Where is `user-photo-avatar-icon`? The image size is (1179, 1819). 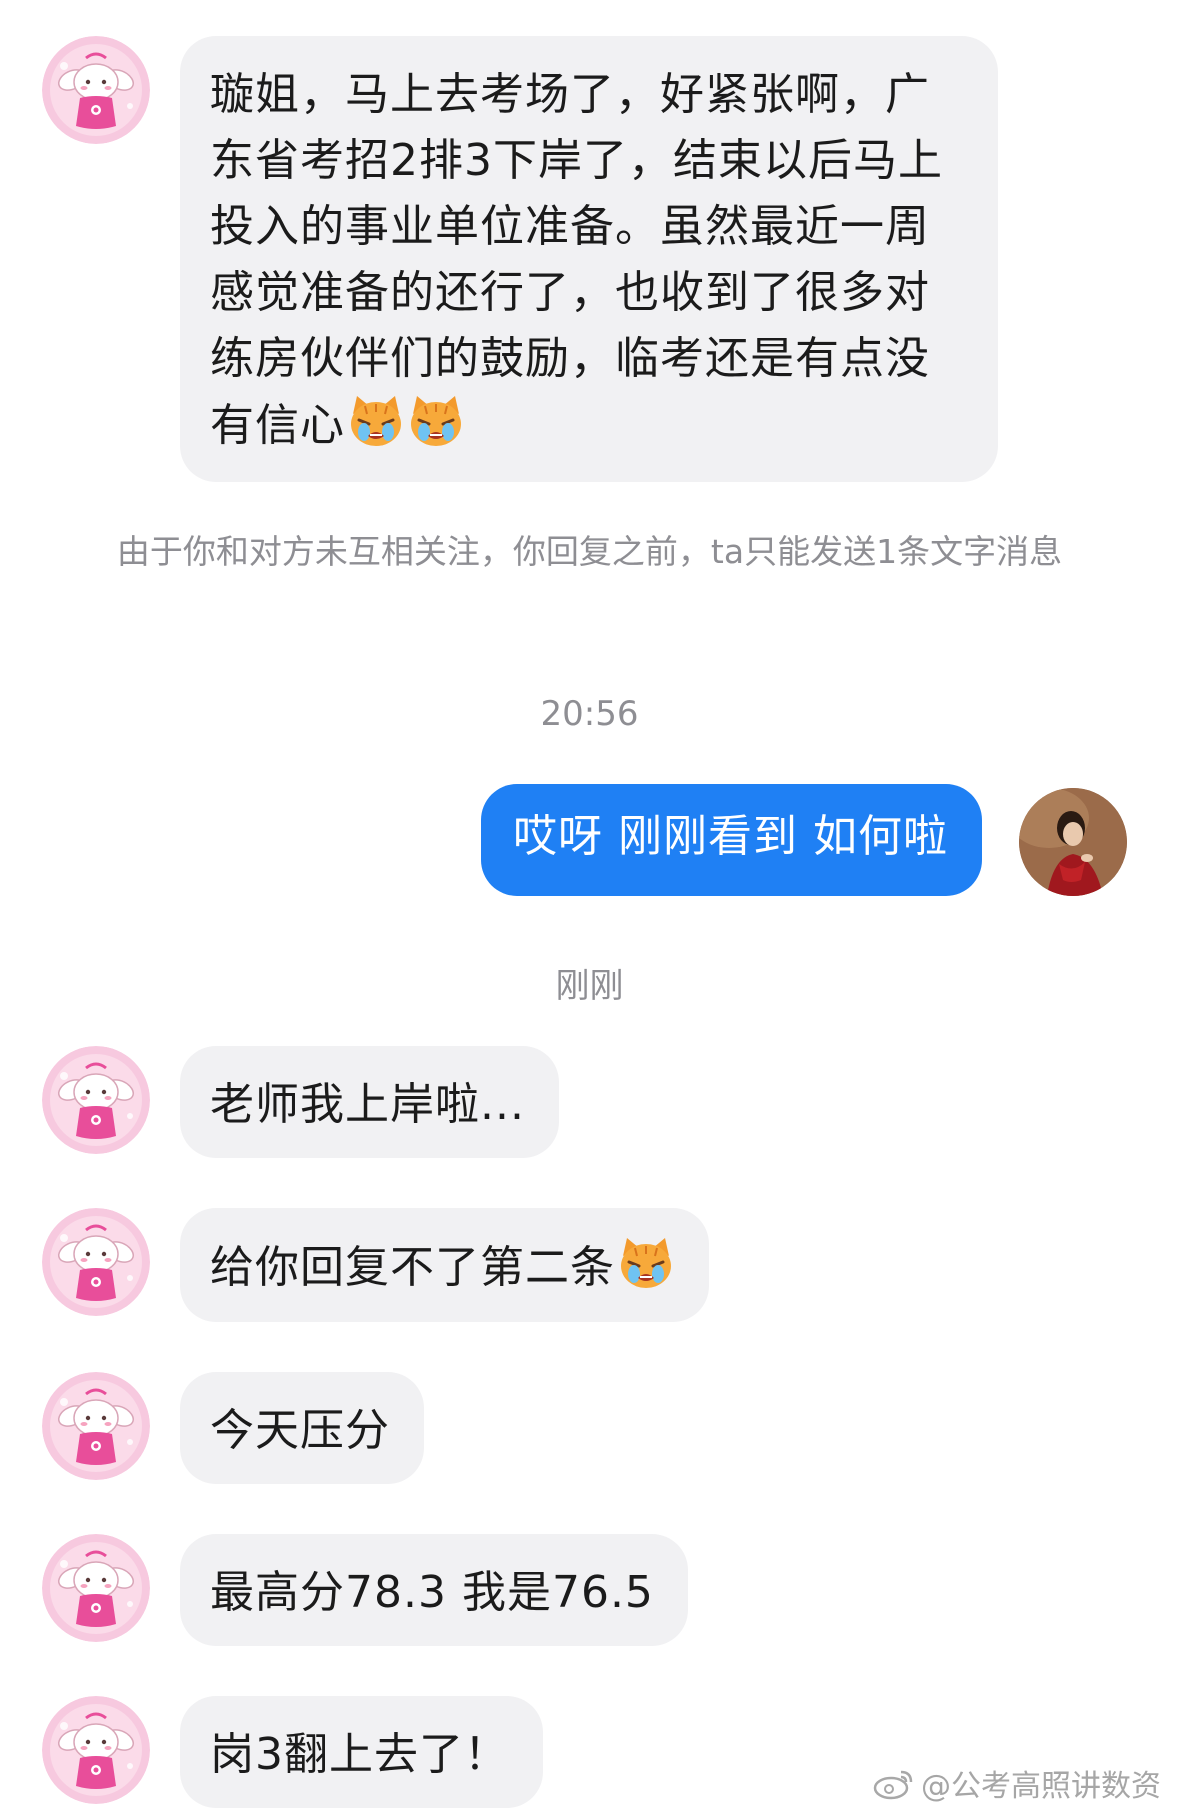
user-photo-avatar-icon is located at coordinates (1073, 842).